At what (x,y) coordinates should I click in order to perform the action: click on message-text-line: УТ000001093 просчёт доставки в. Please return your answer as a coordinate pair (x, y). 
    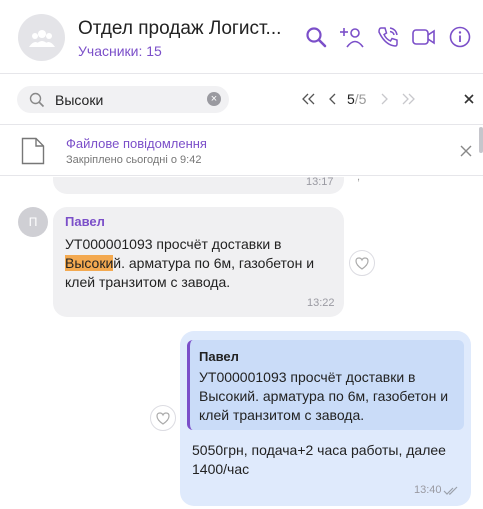
    Looking at the image, I should click on (173, 244).